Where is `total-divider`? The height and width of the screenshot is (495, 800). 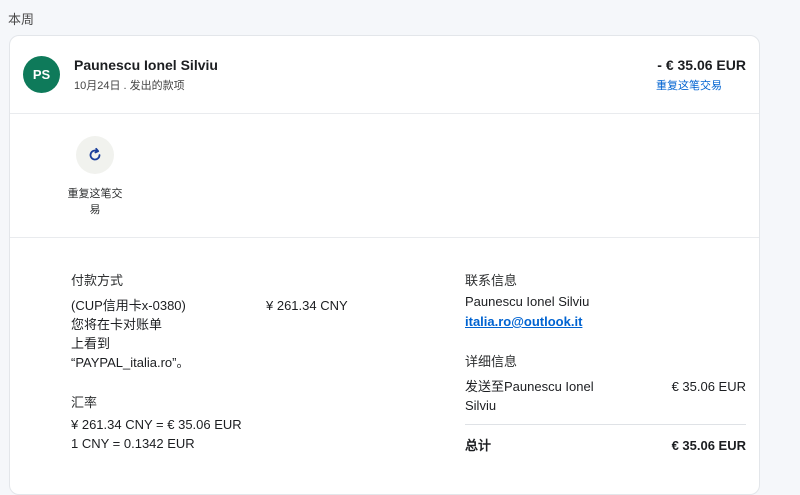 total-divider is located at coordinates (605, 424).